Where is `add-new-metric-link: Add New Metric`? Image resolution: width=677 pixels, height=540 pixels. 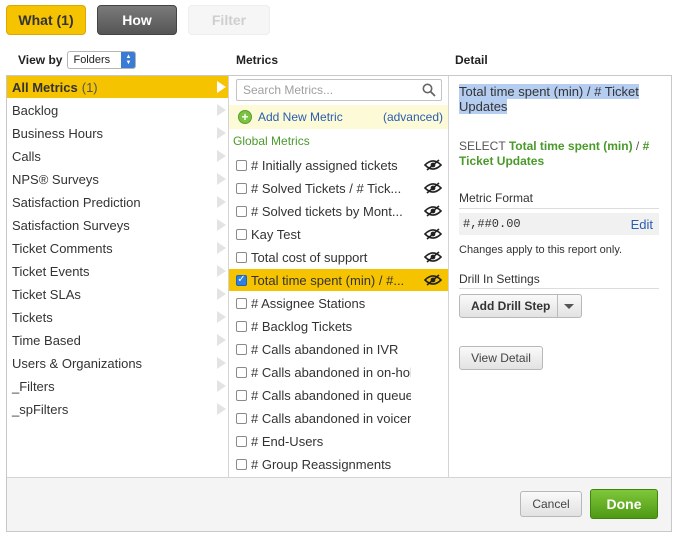 add-new-metric-link: Add New Metric is located at coordinates (300, 117).